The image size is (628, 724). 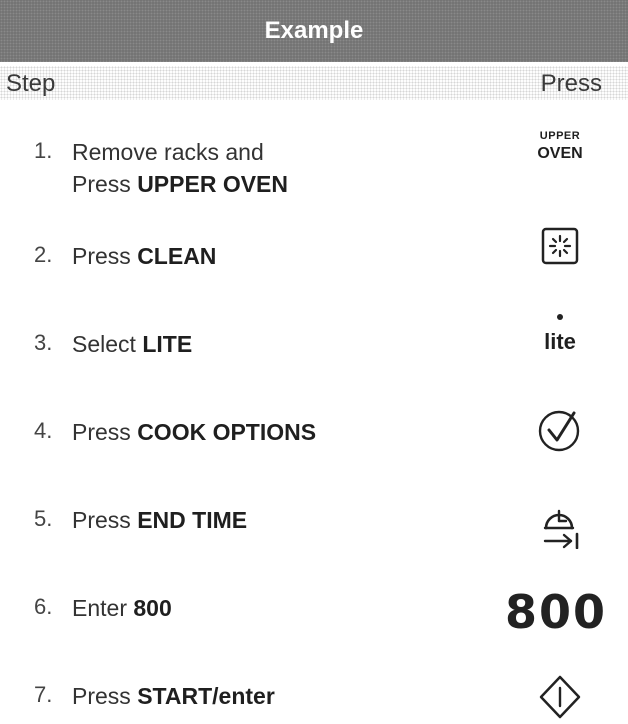 I want to click on step-column-label: Step, so click(x=31, y=83).